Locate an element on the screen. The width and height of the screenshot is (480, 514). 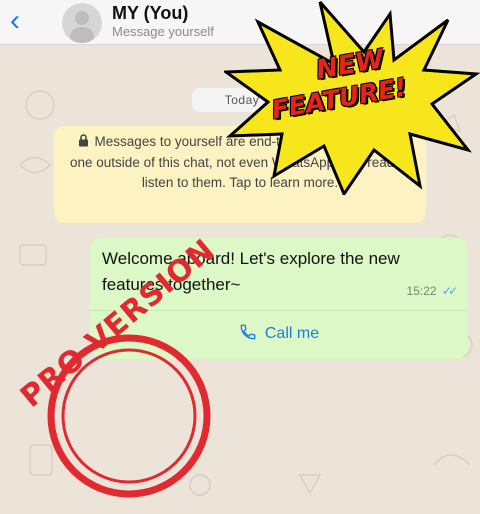
message-meta: 15:22 ✓✓ is located at coordinates (432, 291).